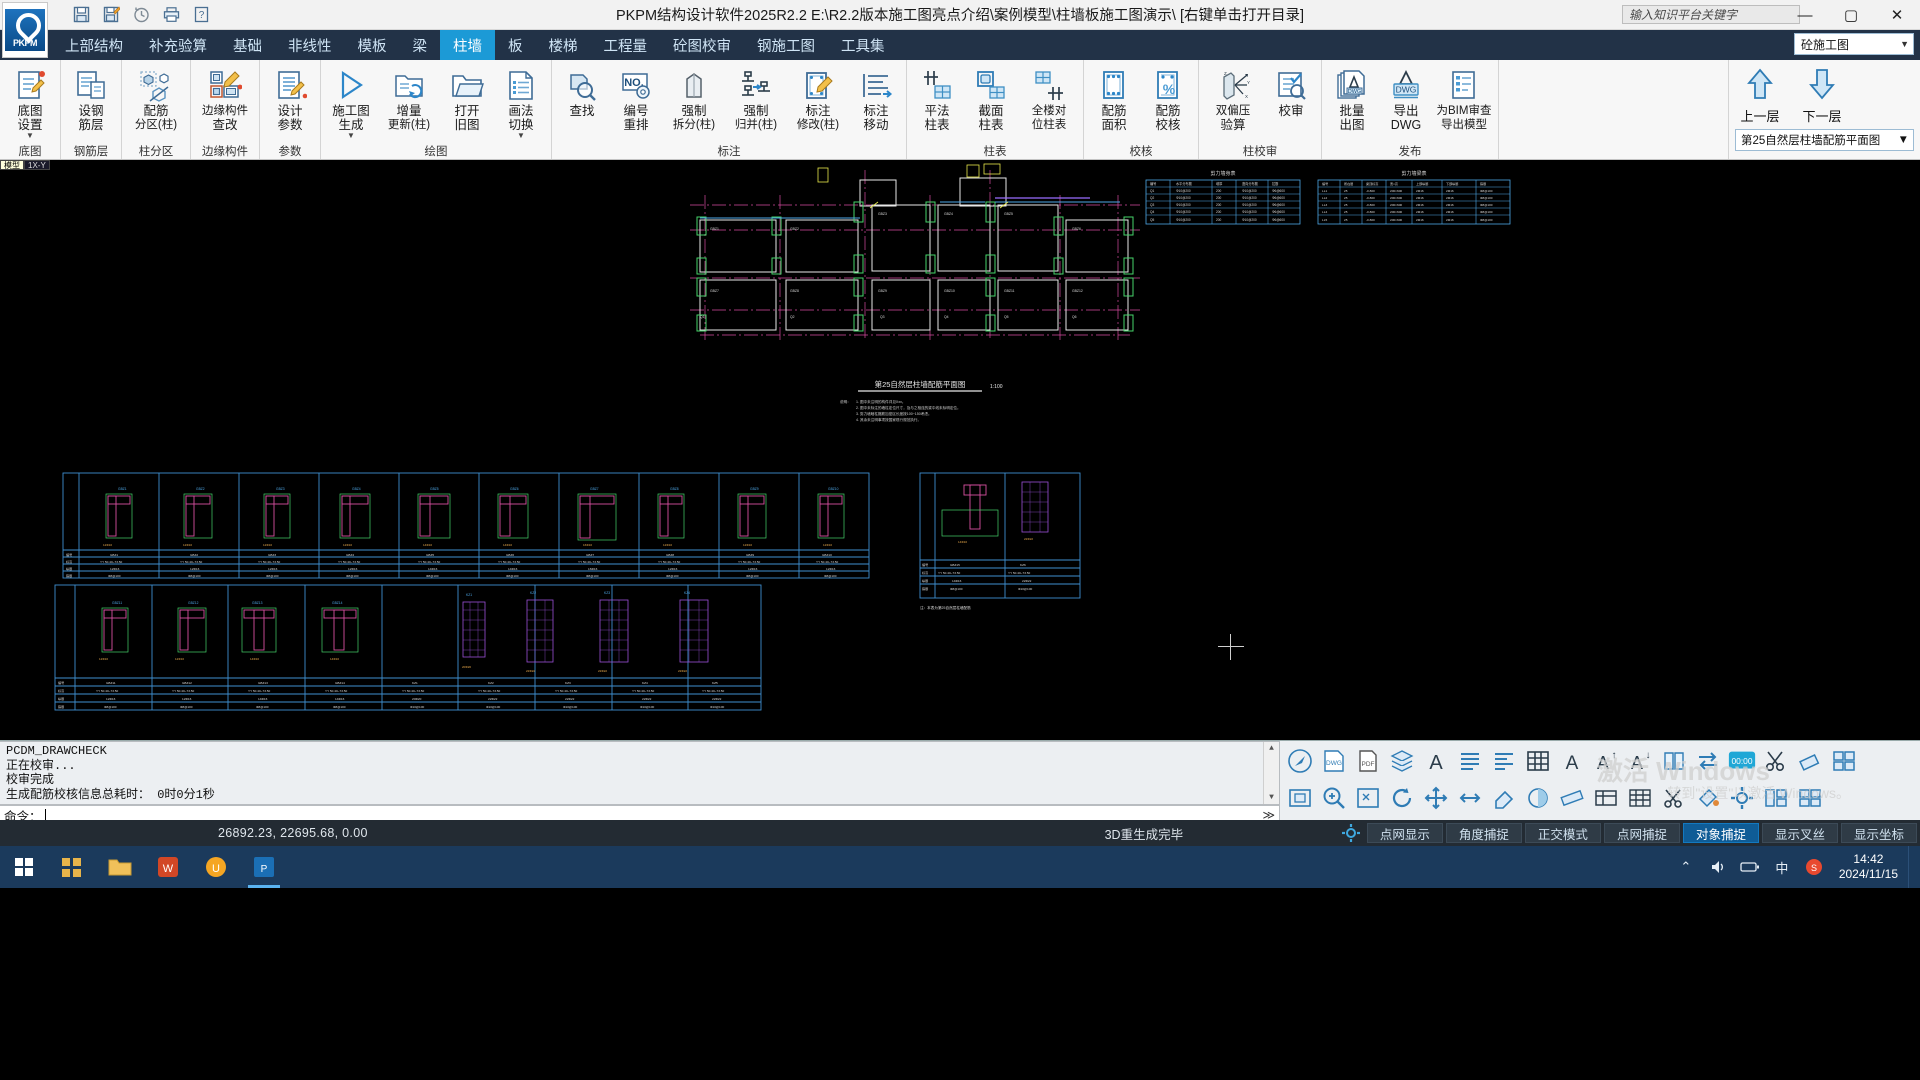  I want to click on minimize-button: —, so click(1805, 15).